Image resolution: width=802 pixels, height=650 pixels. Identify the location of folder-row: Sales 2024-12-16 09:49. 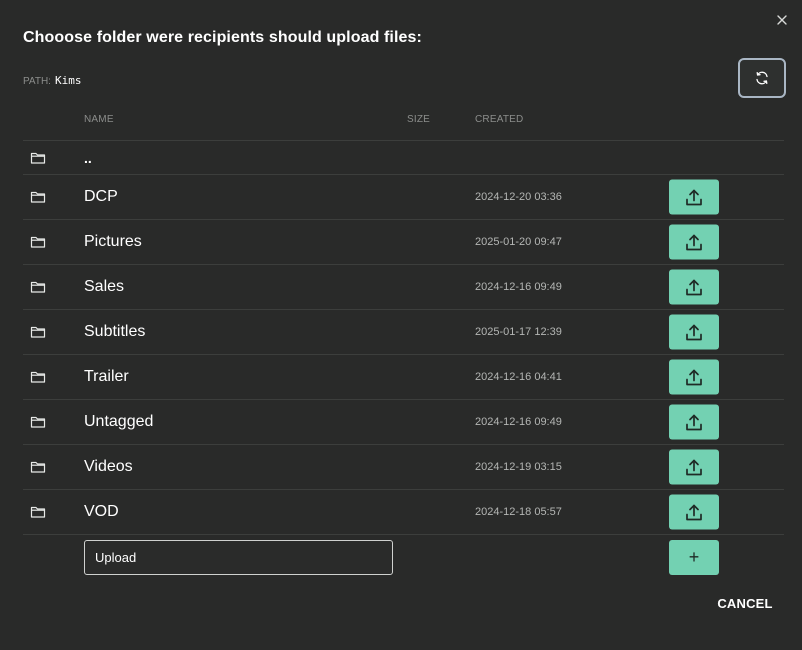
(403, 287).